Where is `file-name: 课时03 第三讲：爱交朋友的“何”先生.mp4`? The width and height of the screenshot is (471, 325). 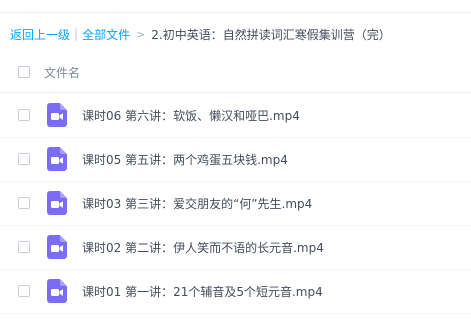
file-name: 课时03 第三讲：爱交朋友的“何”先生.mp4 is located at coordinates (197, 203).